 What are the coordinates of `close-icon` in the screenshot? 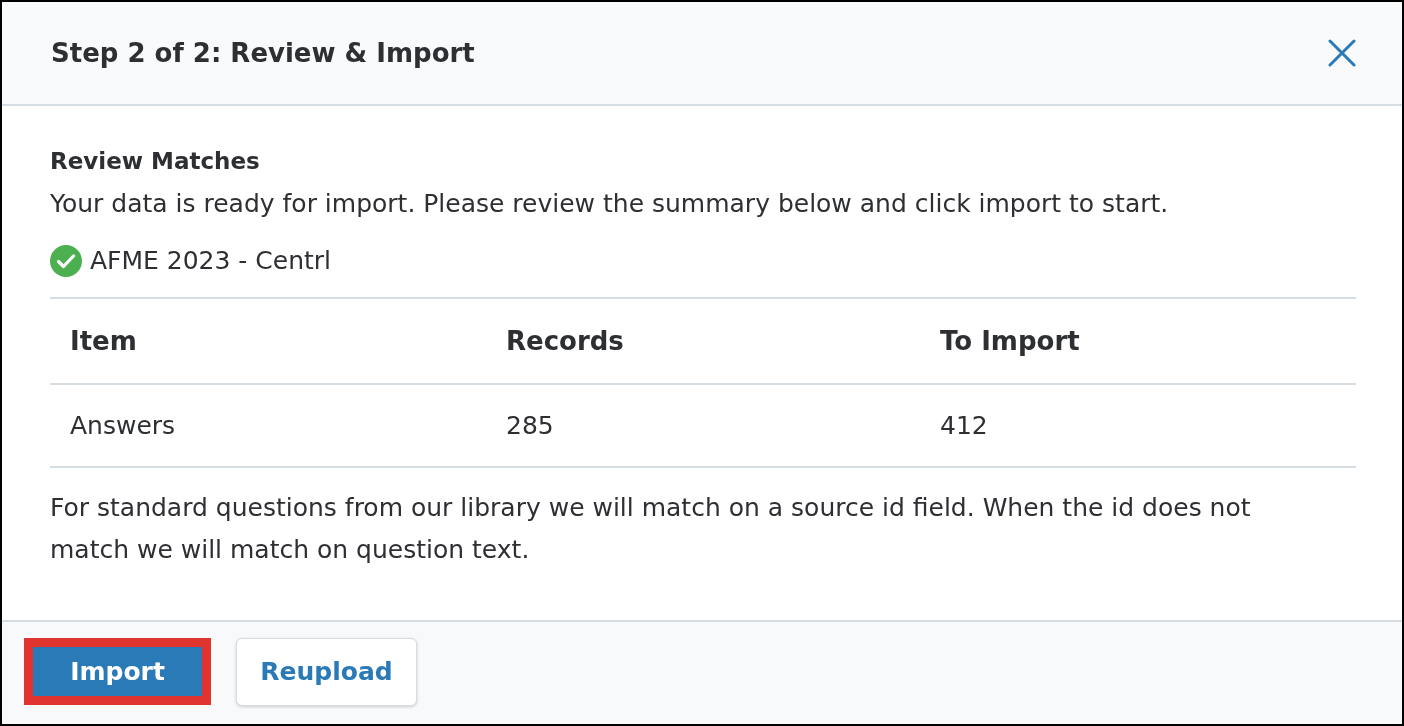 It's located at (1342, 53).